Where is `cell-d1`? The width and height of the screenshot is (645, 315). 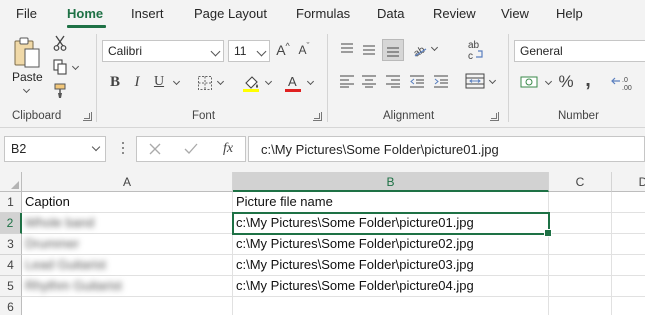
cell-d1 is located at coordinates (628, 202).